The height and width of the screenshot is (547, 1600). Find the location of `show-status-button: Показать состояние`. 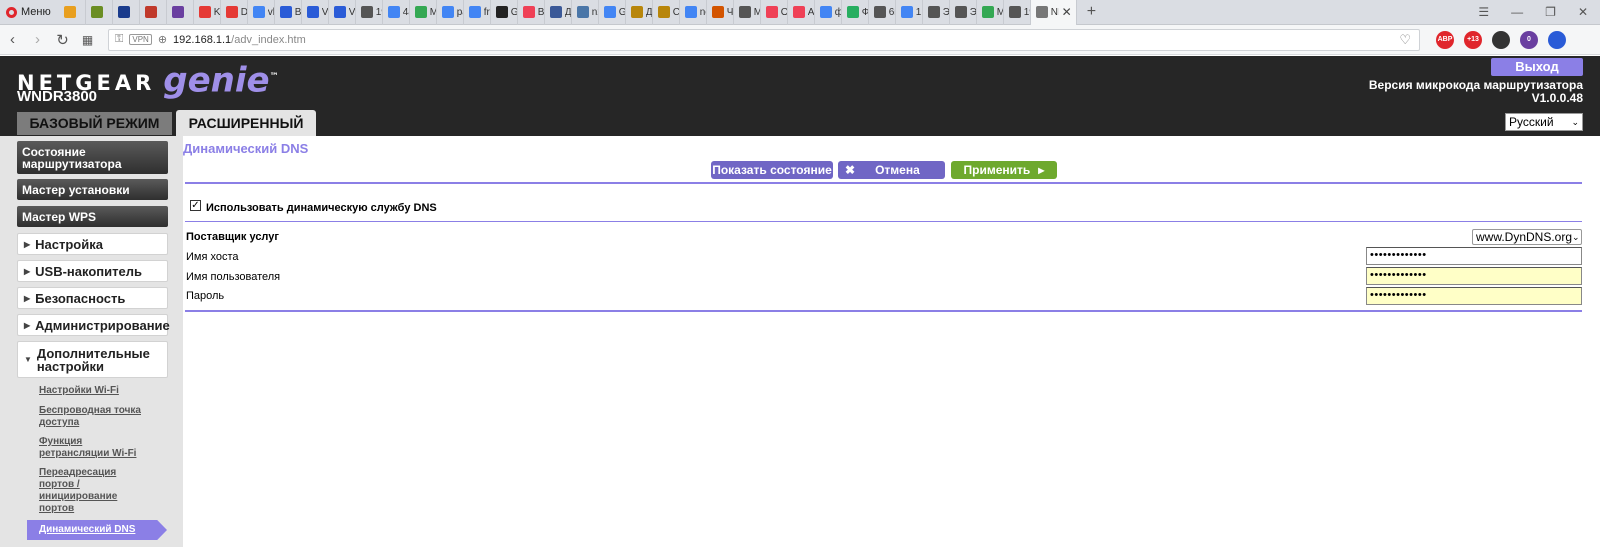

show-status-button: Показать состояние is located at coordinates (772, 170).